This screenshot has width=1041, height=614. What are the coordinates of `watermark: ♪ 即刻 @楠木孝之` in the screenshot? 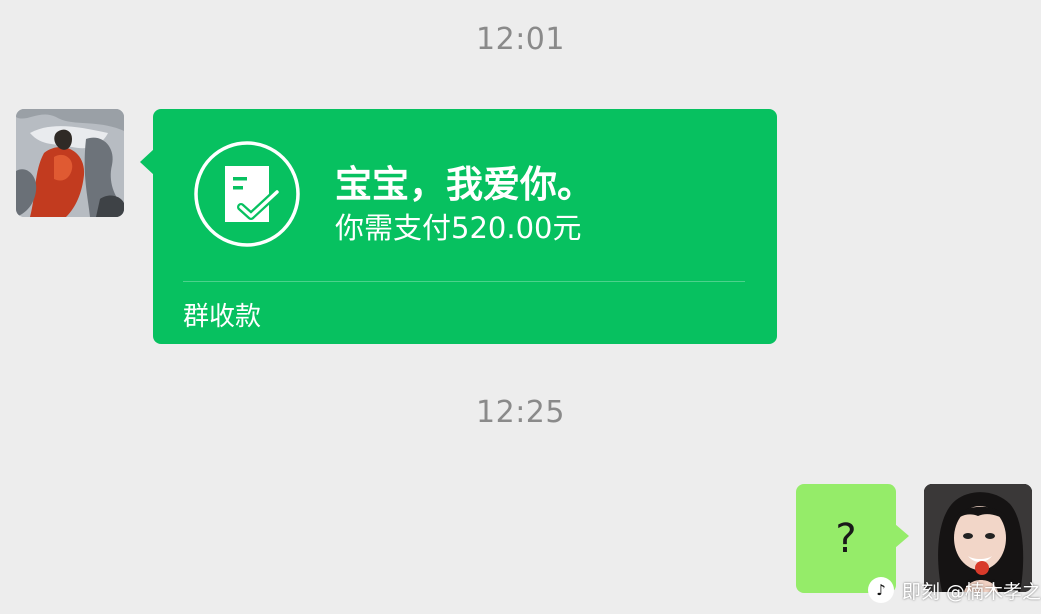 It's located at (954, 590).